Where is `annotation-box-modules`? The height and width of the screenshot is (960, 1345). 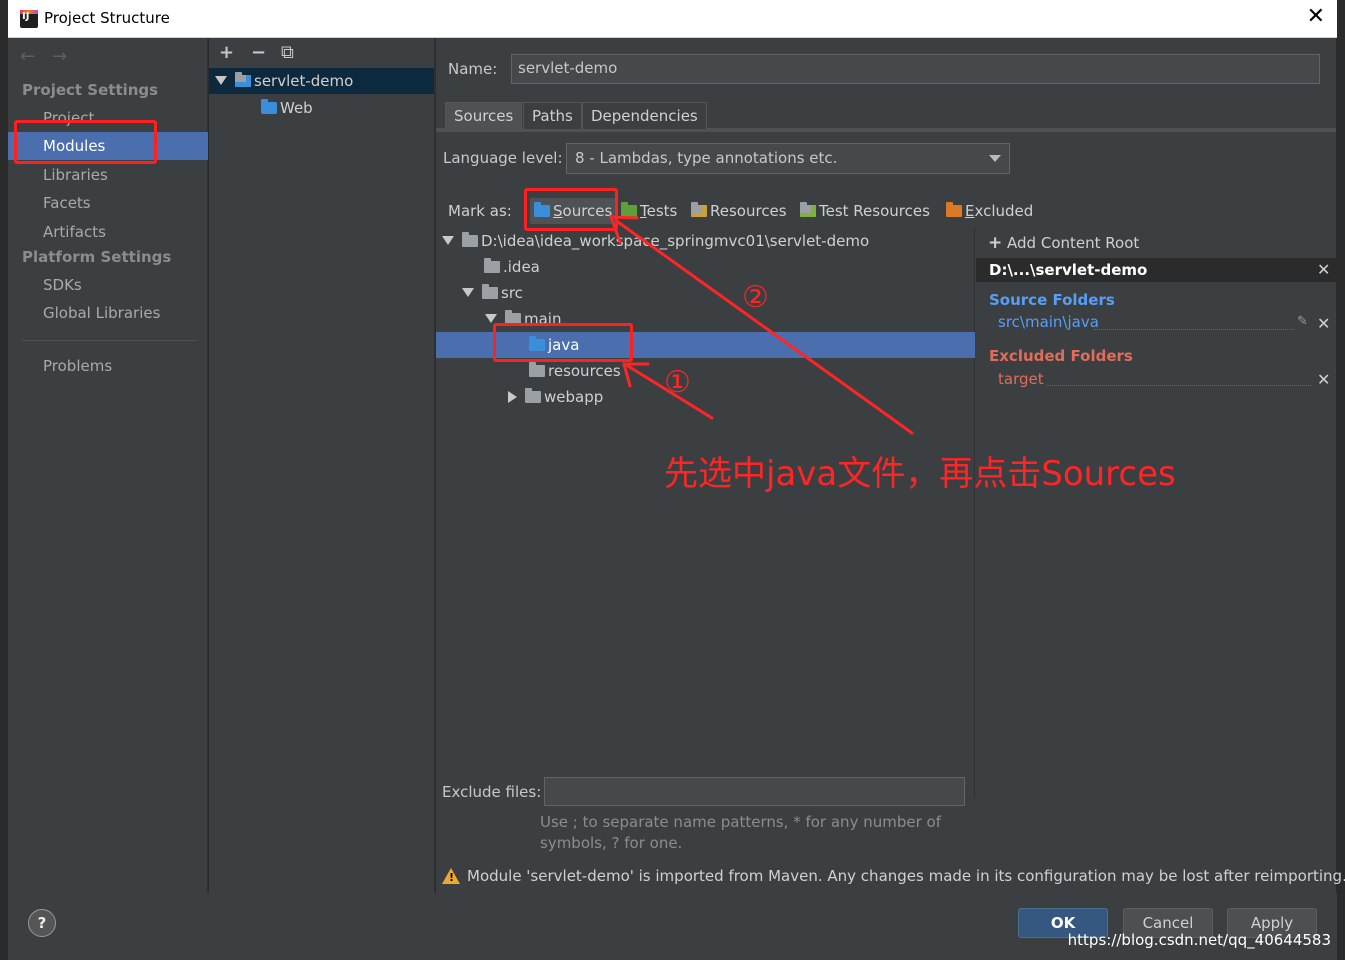 annotation-box-modules is located at coordinates (85, 142).